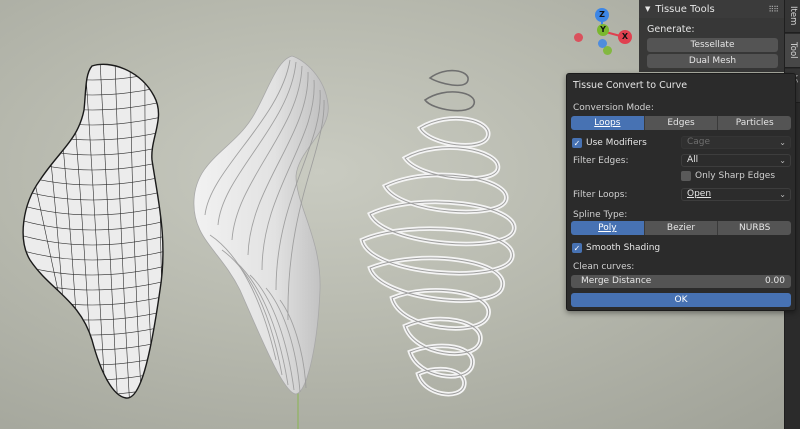 The image size is (800, 429). Describe the element at coordinates (608, 228) in the screenshot. I see `spline-poly-button: Poly` at that location.